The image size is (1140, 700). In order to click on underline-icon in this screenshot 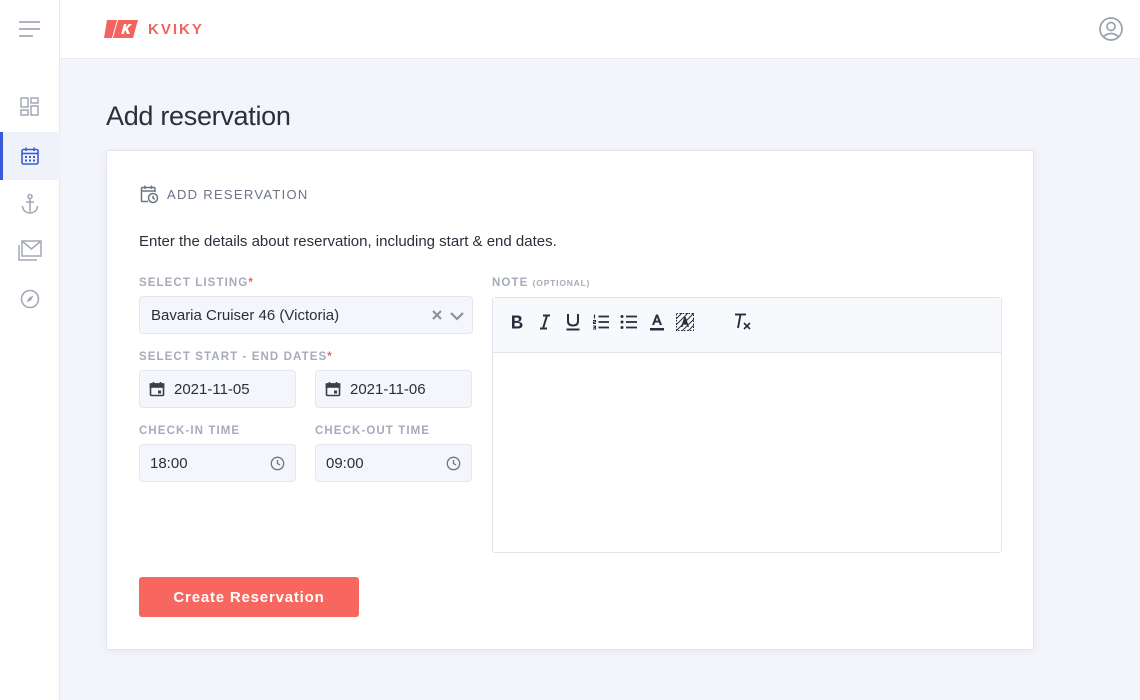, I will do `click(573, 322)`.